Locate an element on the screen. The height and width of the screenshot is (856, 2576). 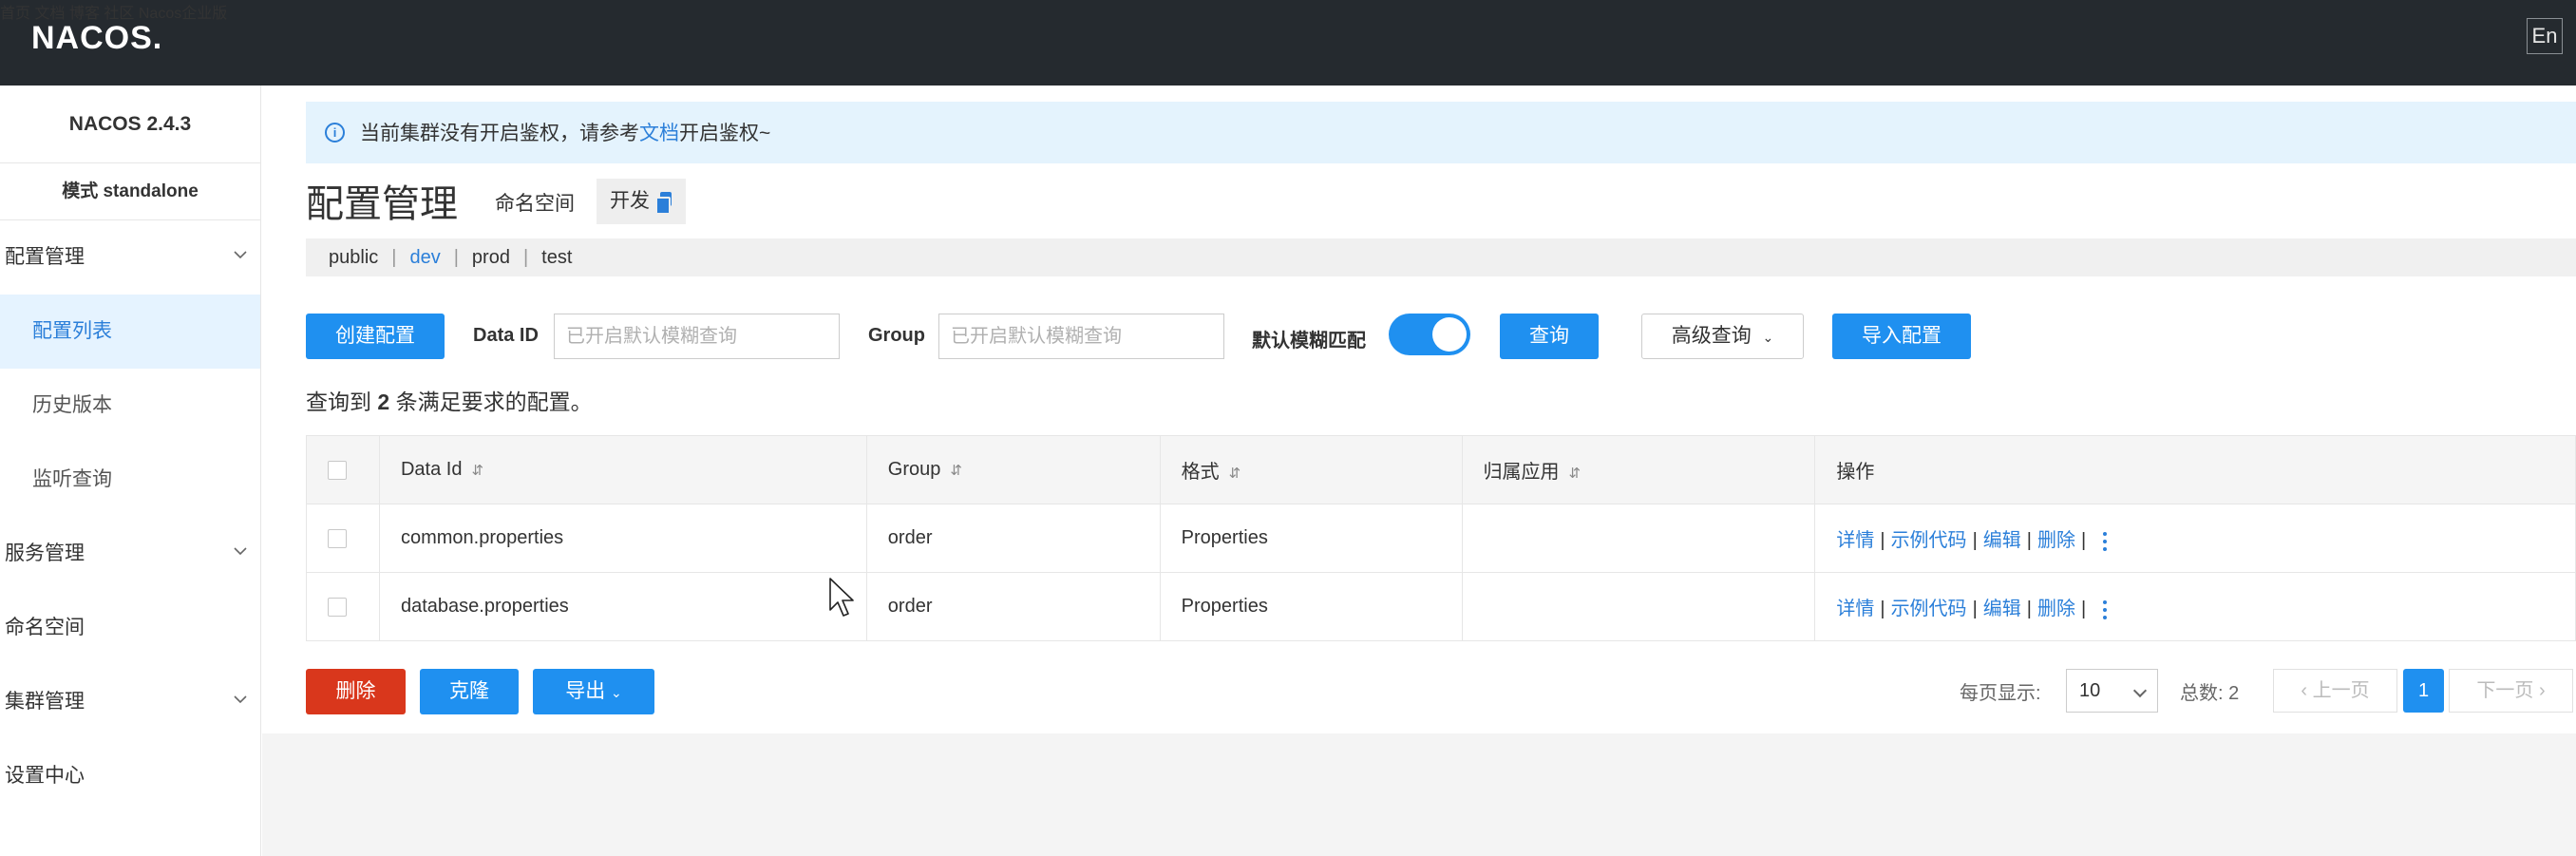
fuzzy-match-label: 默认模糊匹配 is located at coordinates (1309, 341).